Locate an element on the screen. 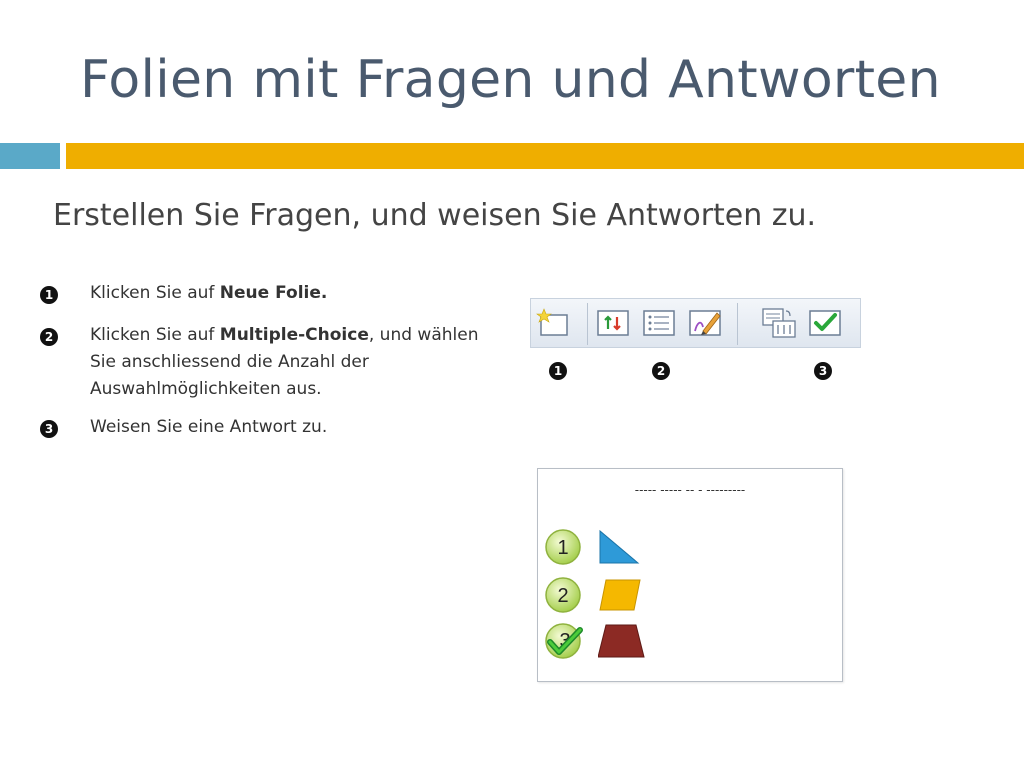 The height and width of the screenshot is (768, 1024). answer-options-icon is located at coordinates (779, 323).